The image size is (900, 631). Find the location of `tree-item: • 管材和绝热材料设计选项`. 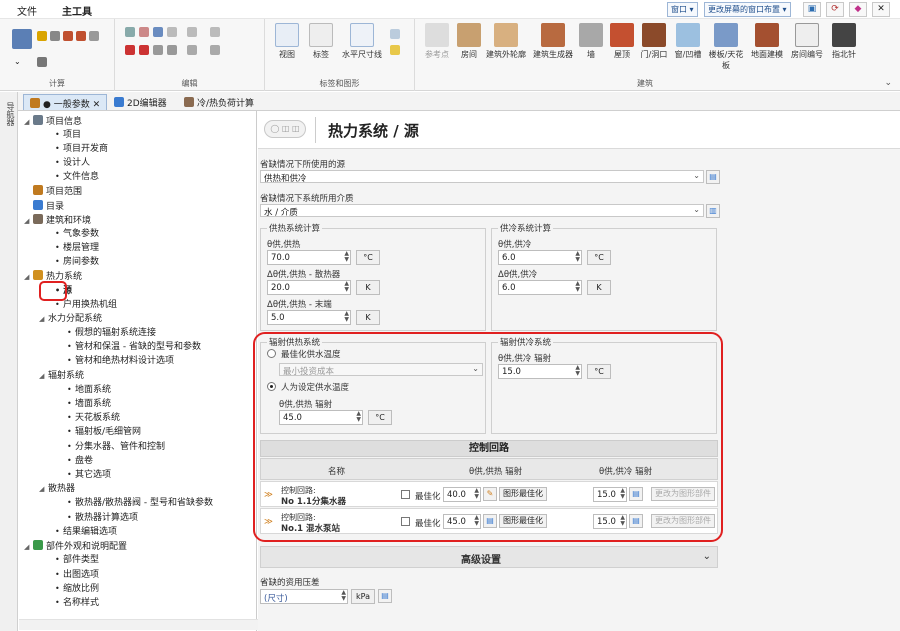

tree-item: • 管材和绝热材料设计选项 is located at coordinates (120, 361).